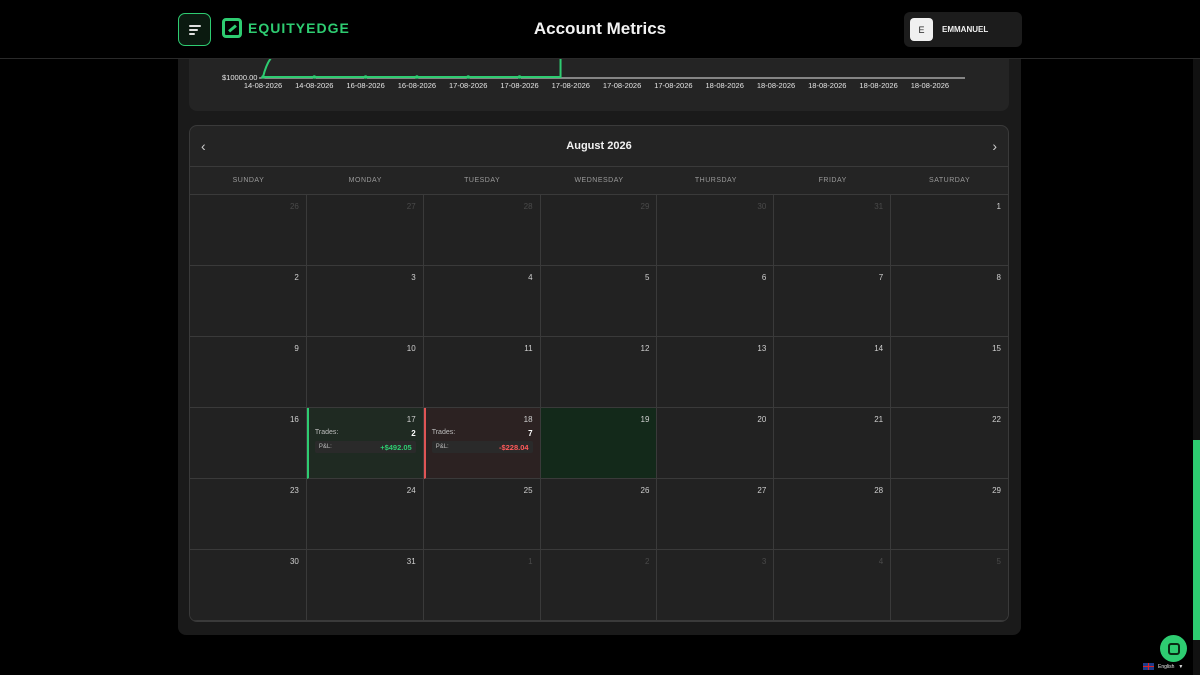 The height and width of the screenshot is (675, 1200). Describe the element at coordinates (715, 180) in the screenshot. I see `weekday-label: THURSDAY` at that location.